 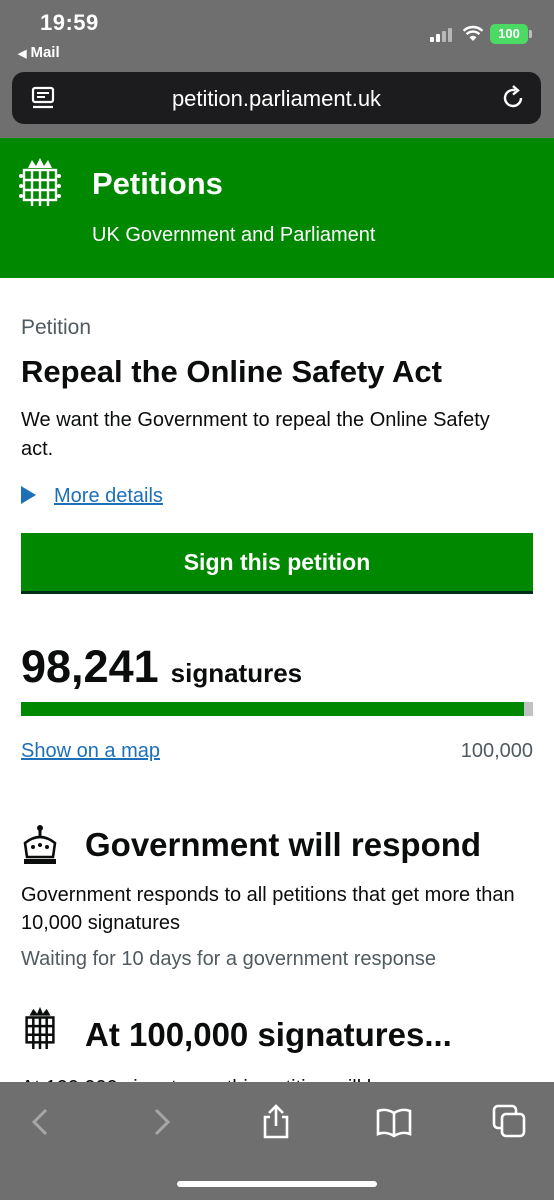 What do you see at coordinates (236, 673) in the screenshot?
I see `signature-count-label: signatures` at bounding box center [236, 673].